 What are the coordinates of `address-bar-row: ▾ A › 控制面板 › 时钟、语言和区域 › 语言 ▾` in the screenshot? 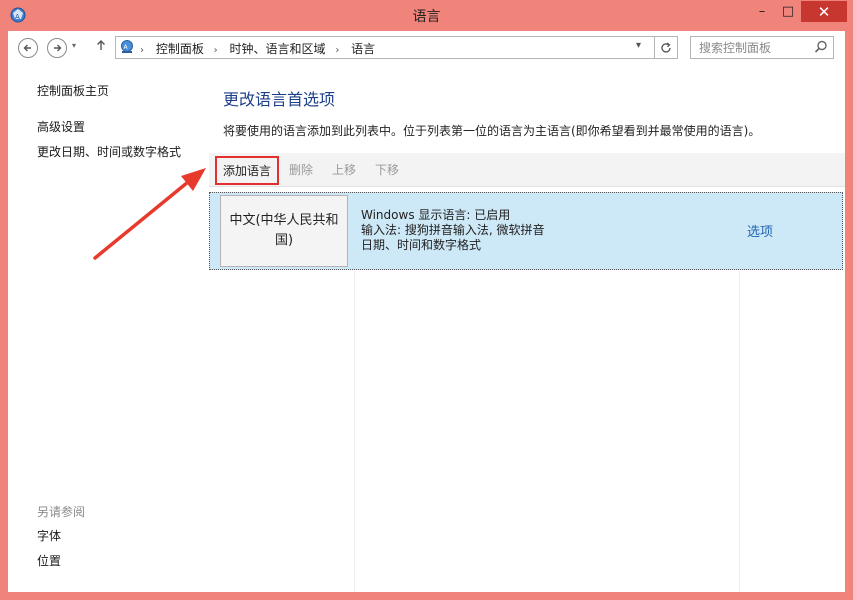 It's located at (426, 48).